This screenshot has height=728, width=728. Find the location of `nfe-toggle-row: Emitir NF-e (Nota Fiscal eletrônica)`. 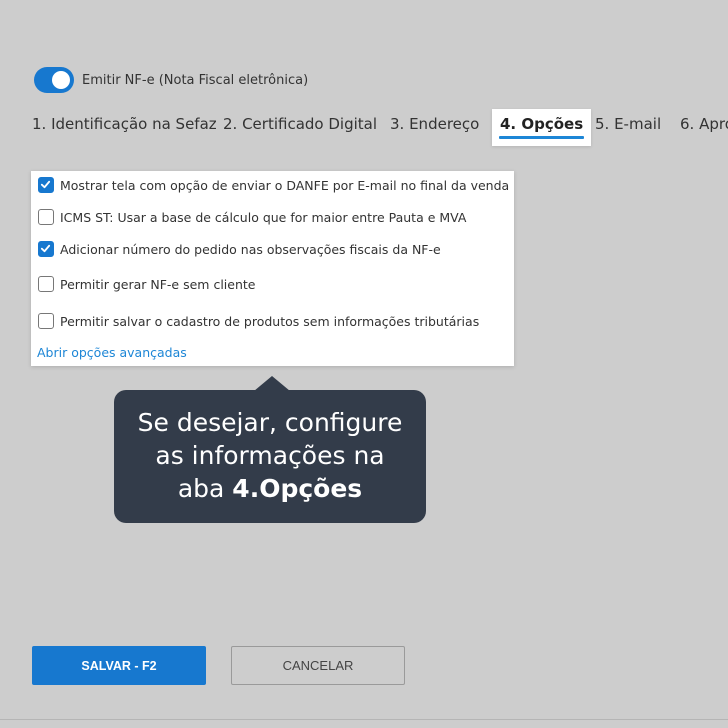

nfe-toggle-row: Emitir NF-e (Nota Fiscal eletrônica) is located at coordinates (171, 80).